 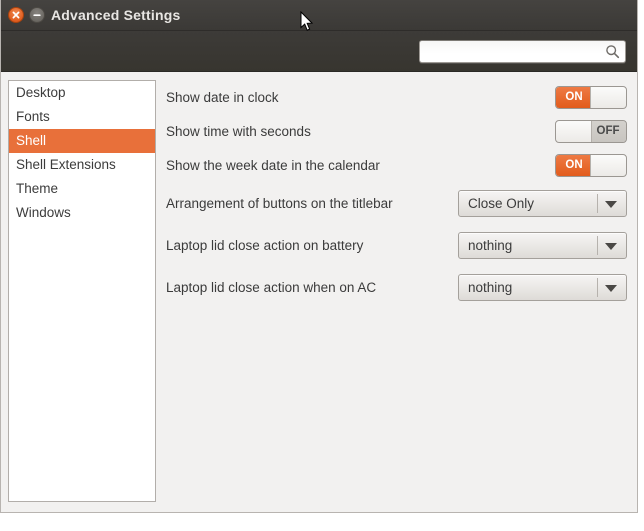 I want to click on setting-label: Show time with seconds, so click(x=238, y=131).